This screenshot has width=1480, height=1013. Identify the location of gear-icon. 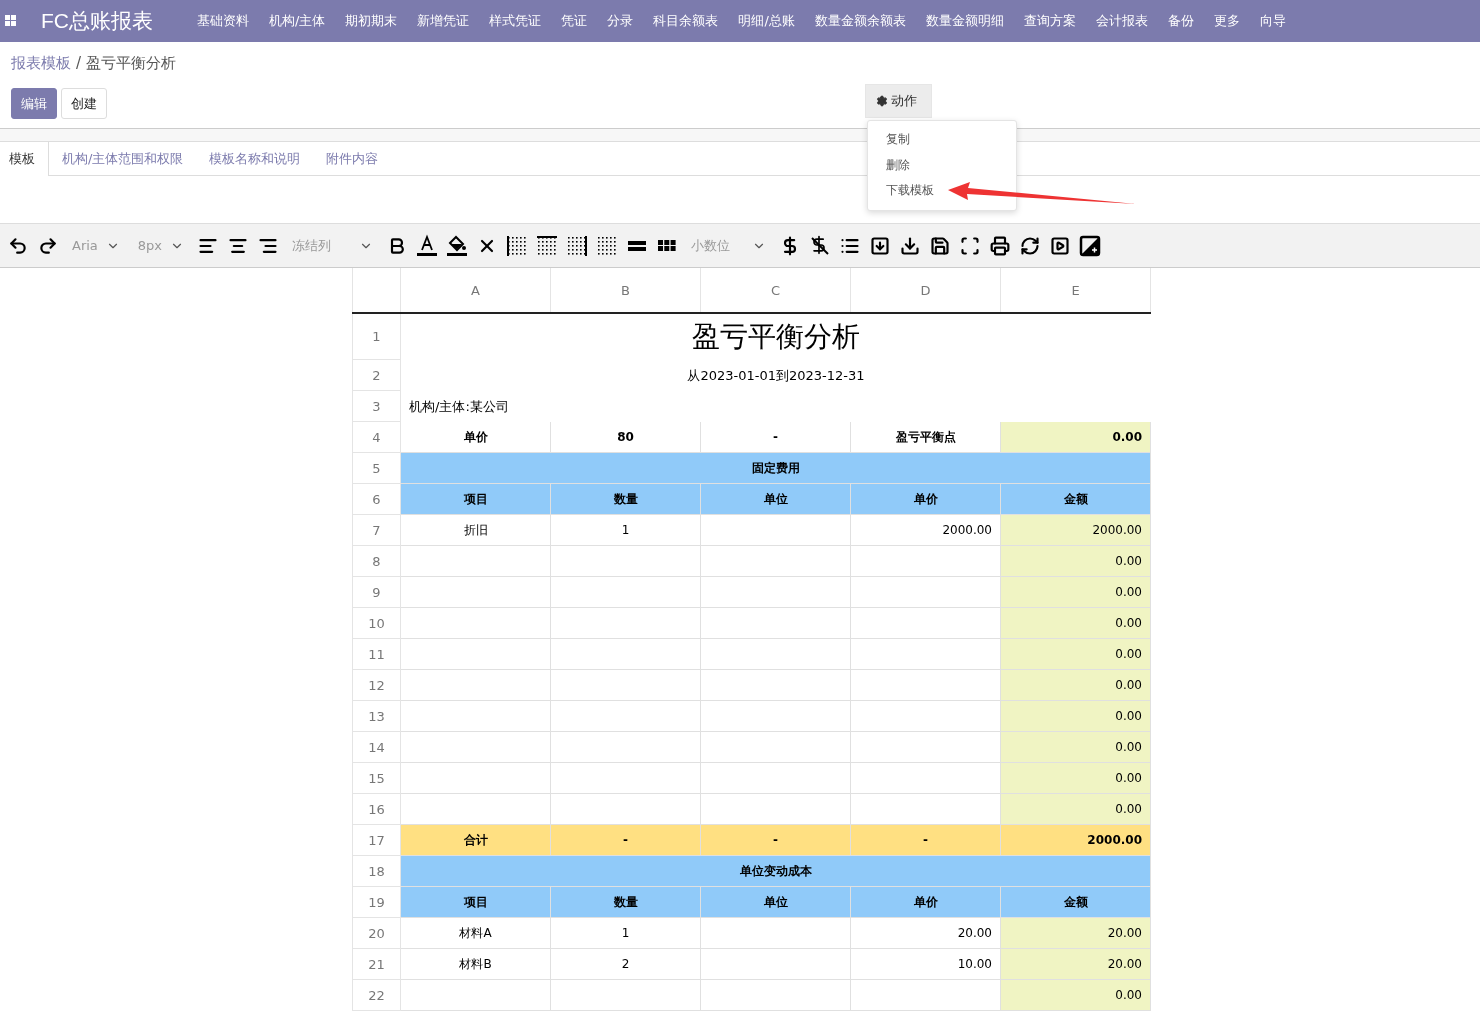
(882, 101).